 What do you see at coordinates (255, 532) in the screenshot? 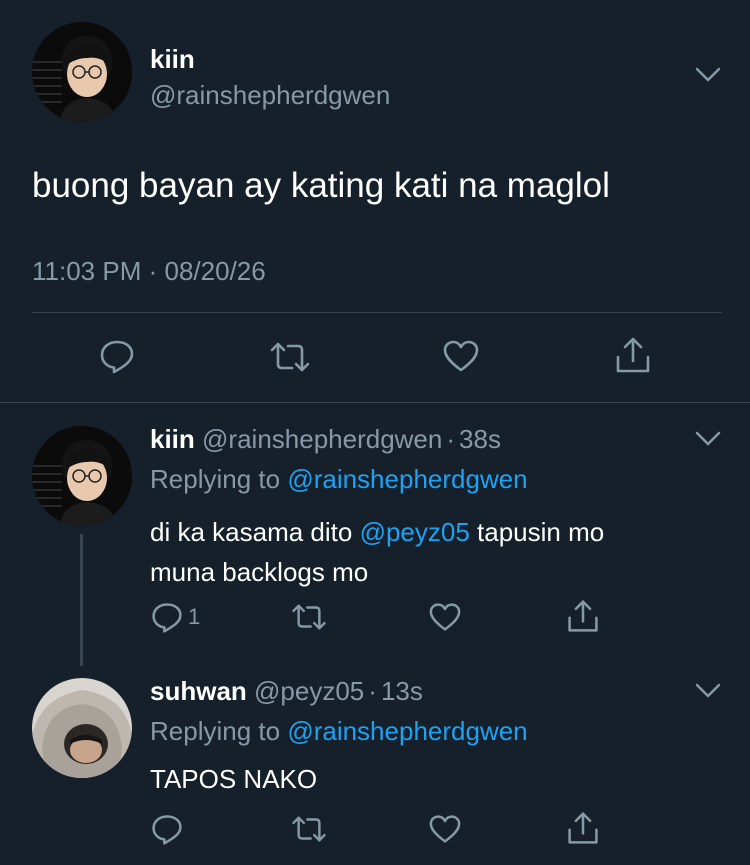
I see `reply-text-part: di ka kasama dito` at bounding box center [255, 532].